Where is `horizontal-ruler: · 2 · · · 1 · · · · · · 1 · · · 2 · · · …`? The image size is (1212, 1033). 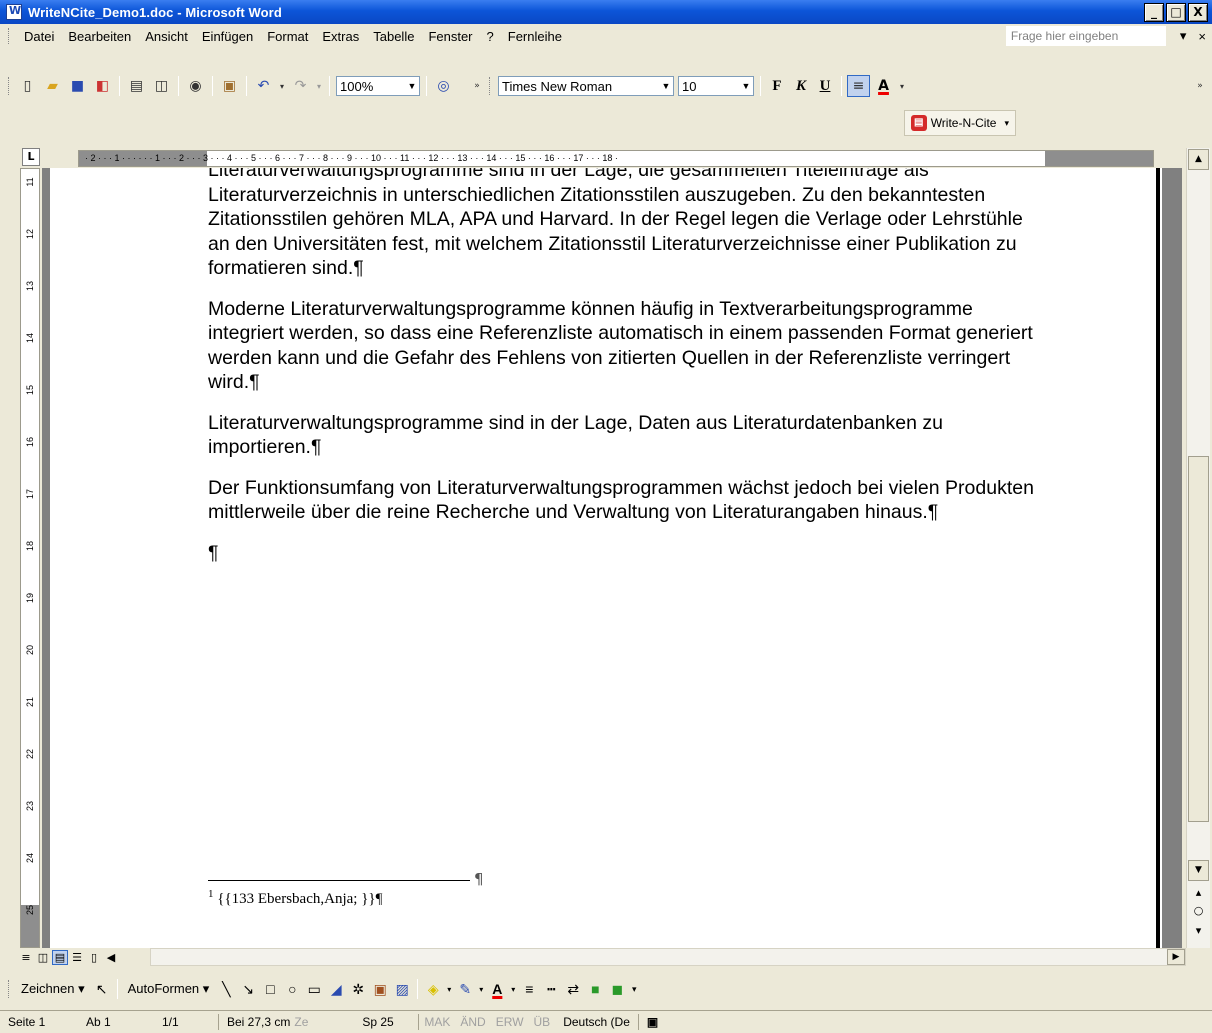 horizontal-ruler: · 2 · · · 1 · · · · · · 1 · · · 2 · · · … is located at coordinates (616, 158).